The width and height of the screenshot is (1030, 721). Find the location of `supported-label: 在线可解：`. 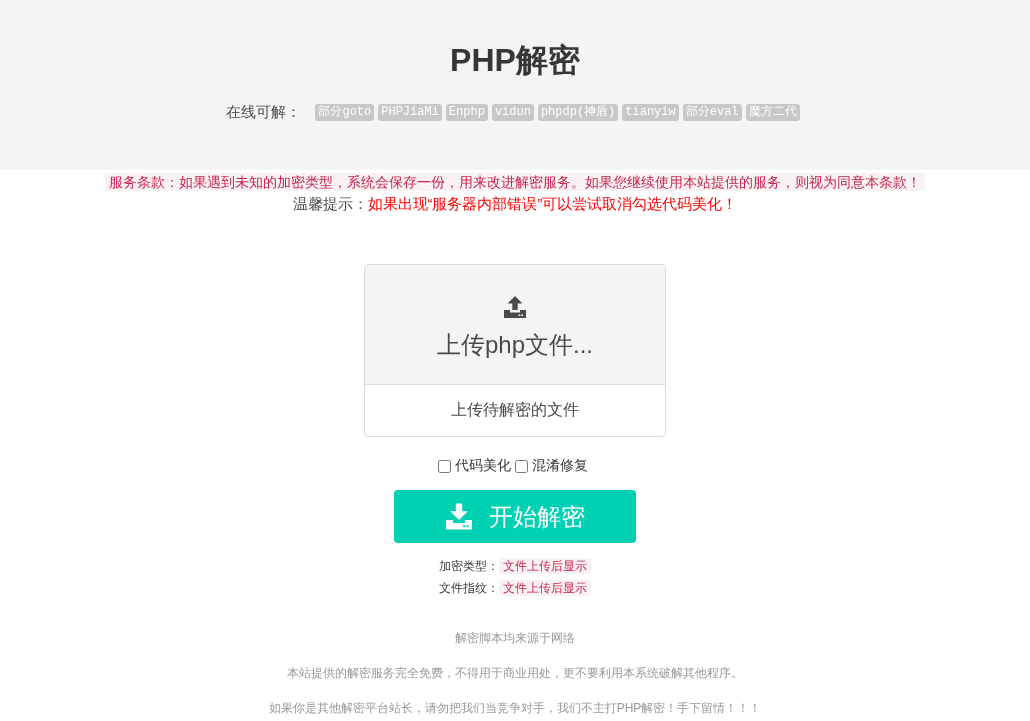

supported-label: 在线可解： is located at coordinates (264, 112).